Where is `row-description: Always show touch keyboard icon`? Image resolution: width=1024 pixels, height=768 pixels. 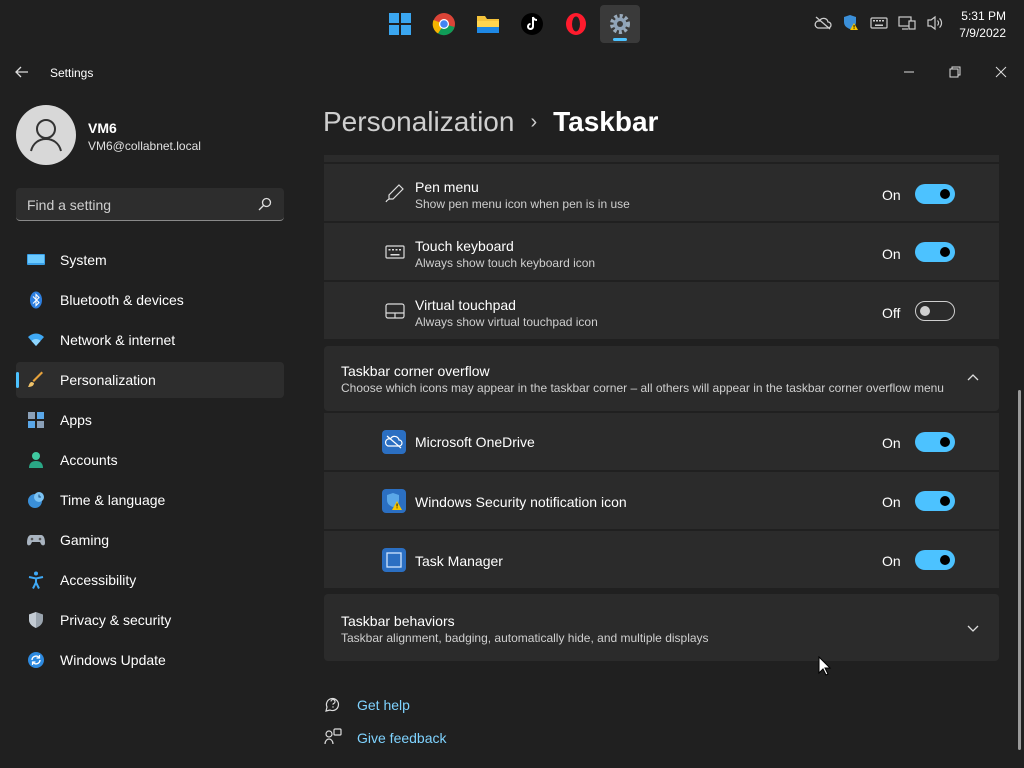 row-description: Always show touch keyboard icon is located at coordinates (505, 263).